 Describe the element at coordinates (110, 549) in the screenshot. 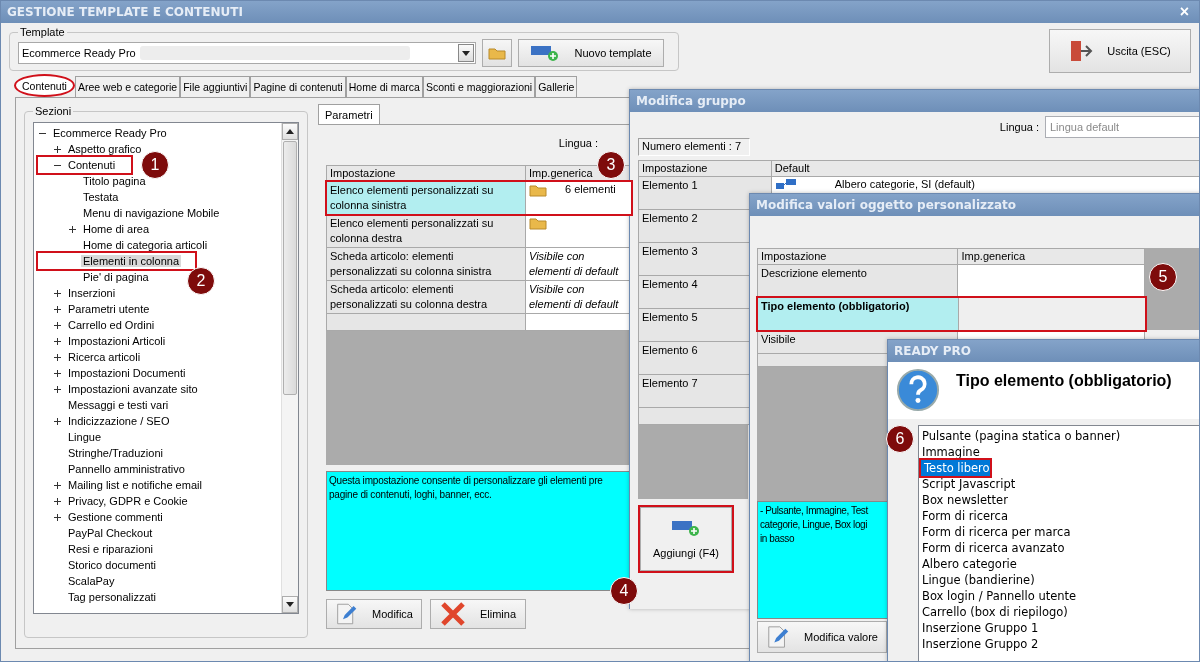

I see `tree-item: Resi e riparazioni` at that location.